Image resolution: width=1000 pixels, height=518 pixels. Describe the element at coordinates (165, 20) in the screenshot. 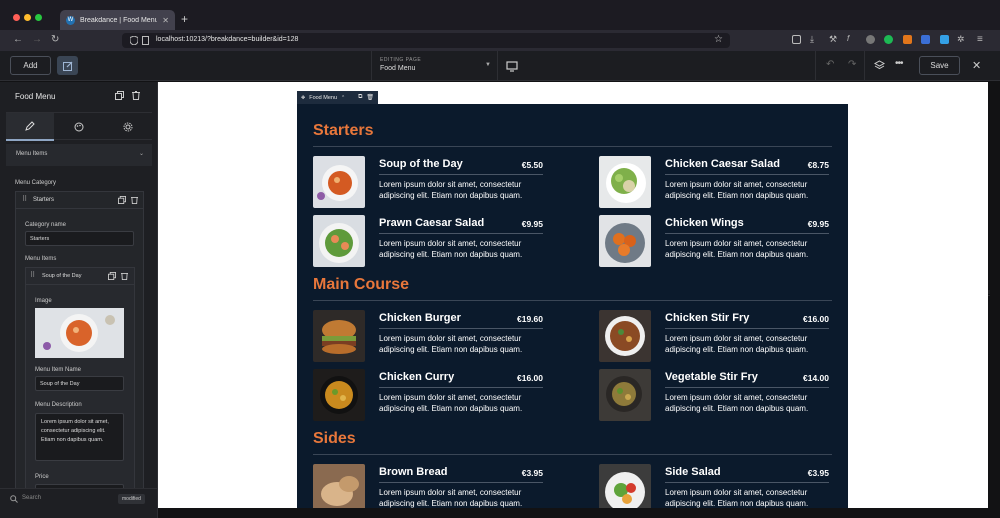

I see `tab-close-icon: ✕` at that location.